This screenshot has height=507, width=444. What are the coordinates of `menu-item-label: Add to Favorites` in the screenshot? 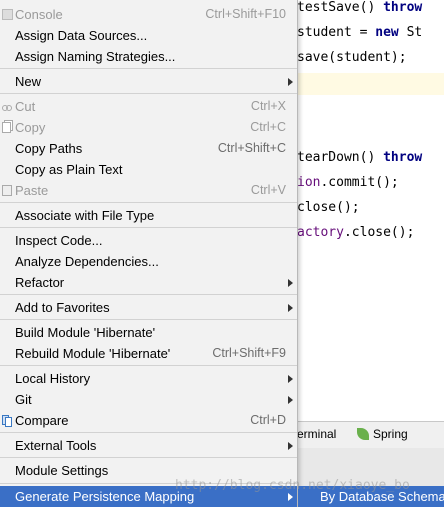 It's located at (62, 307).